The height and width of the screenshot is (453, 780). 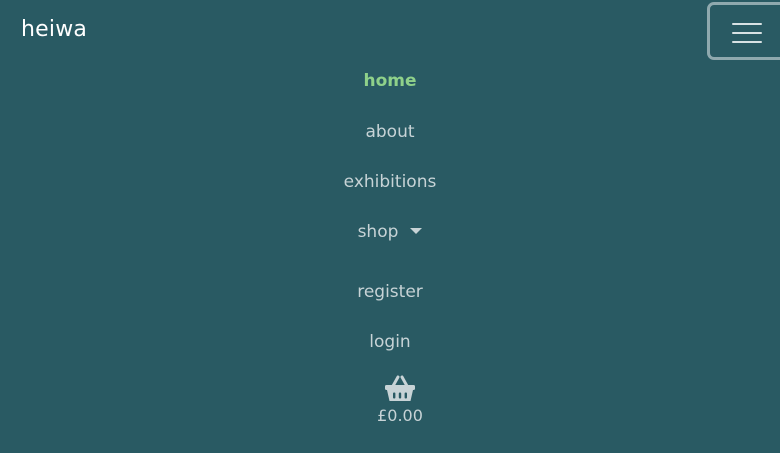 What do you see at coordinates (400, 402) in the screenshot?
I see `basket-link: £0.00` at bounding box center [400, 402].